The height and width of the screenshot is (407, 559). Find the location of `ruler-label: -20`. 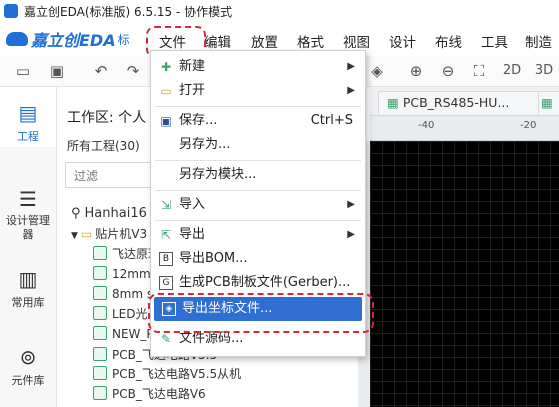

ruler-label: -20 is located at coordinates (528, 125).